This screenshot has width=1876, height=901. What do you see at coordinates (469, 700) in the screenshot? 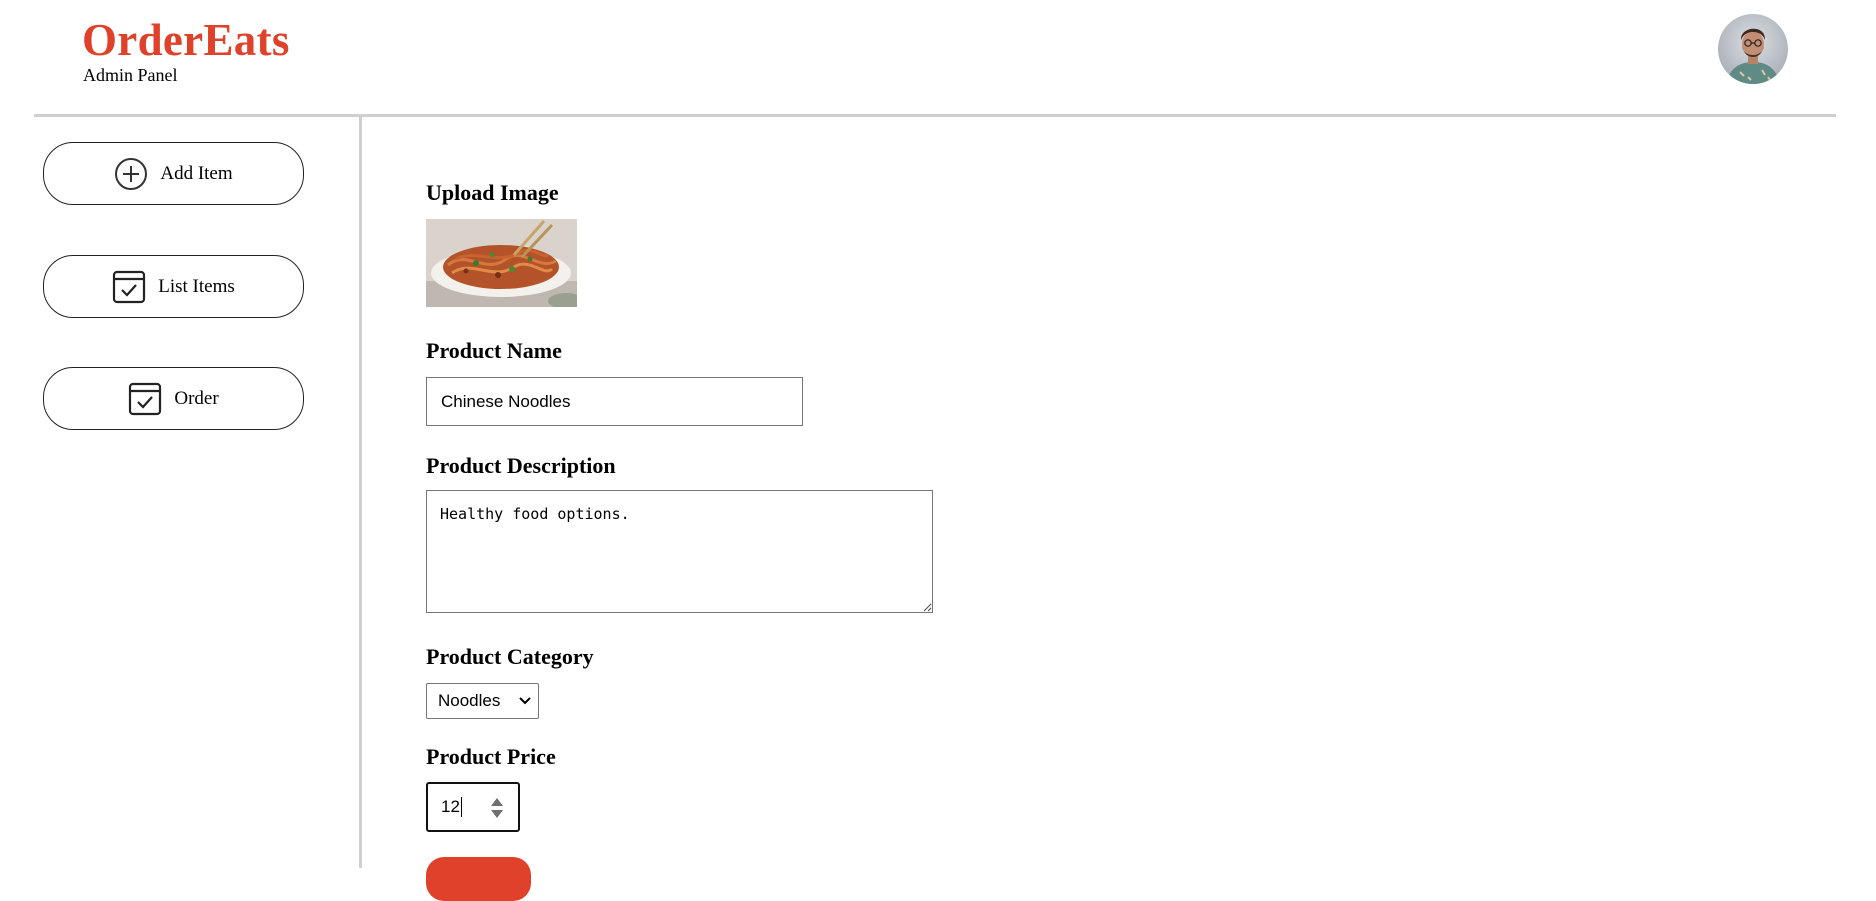
I see `category-selected-value: Noodles` at bounding box center [469, 700].